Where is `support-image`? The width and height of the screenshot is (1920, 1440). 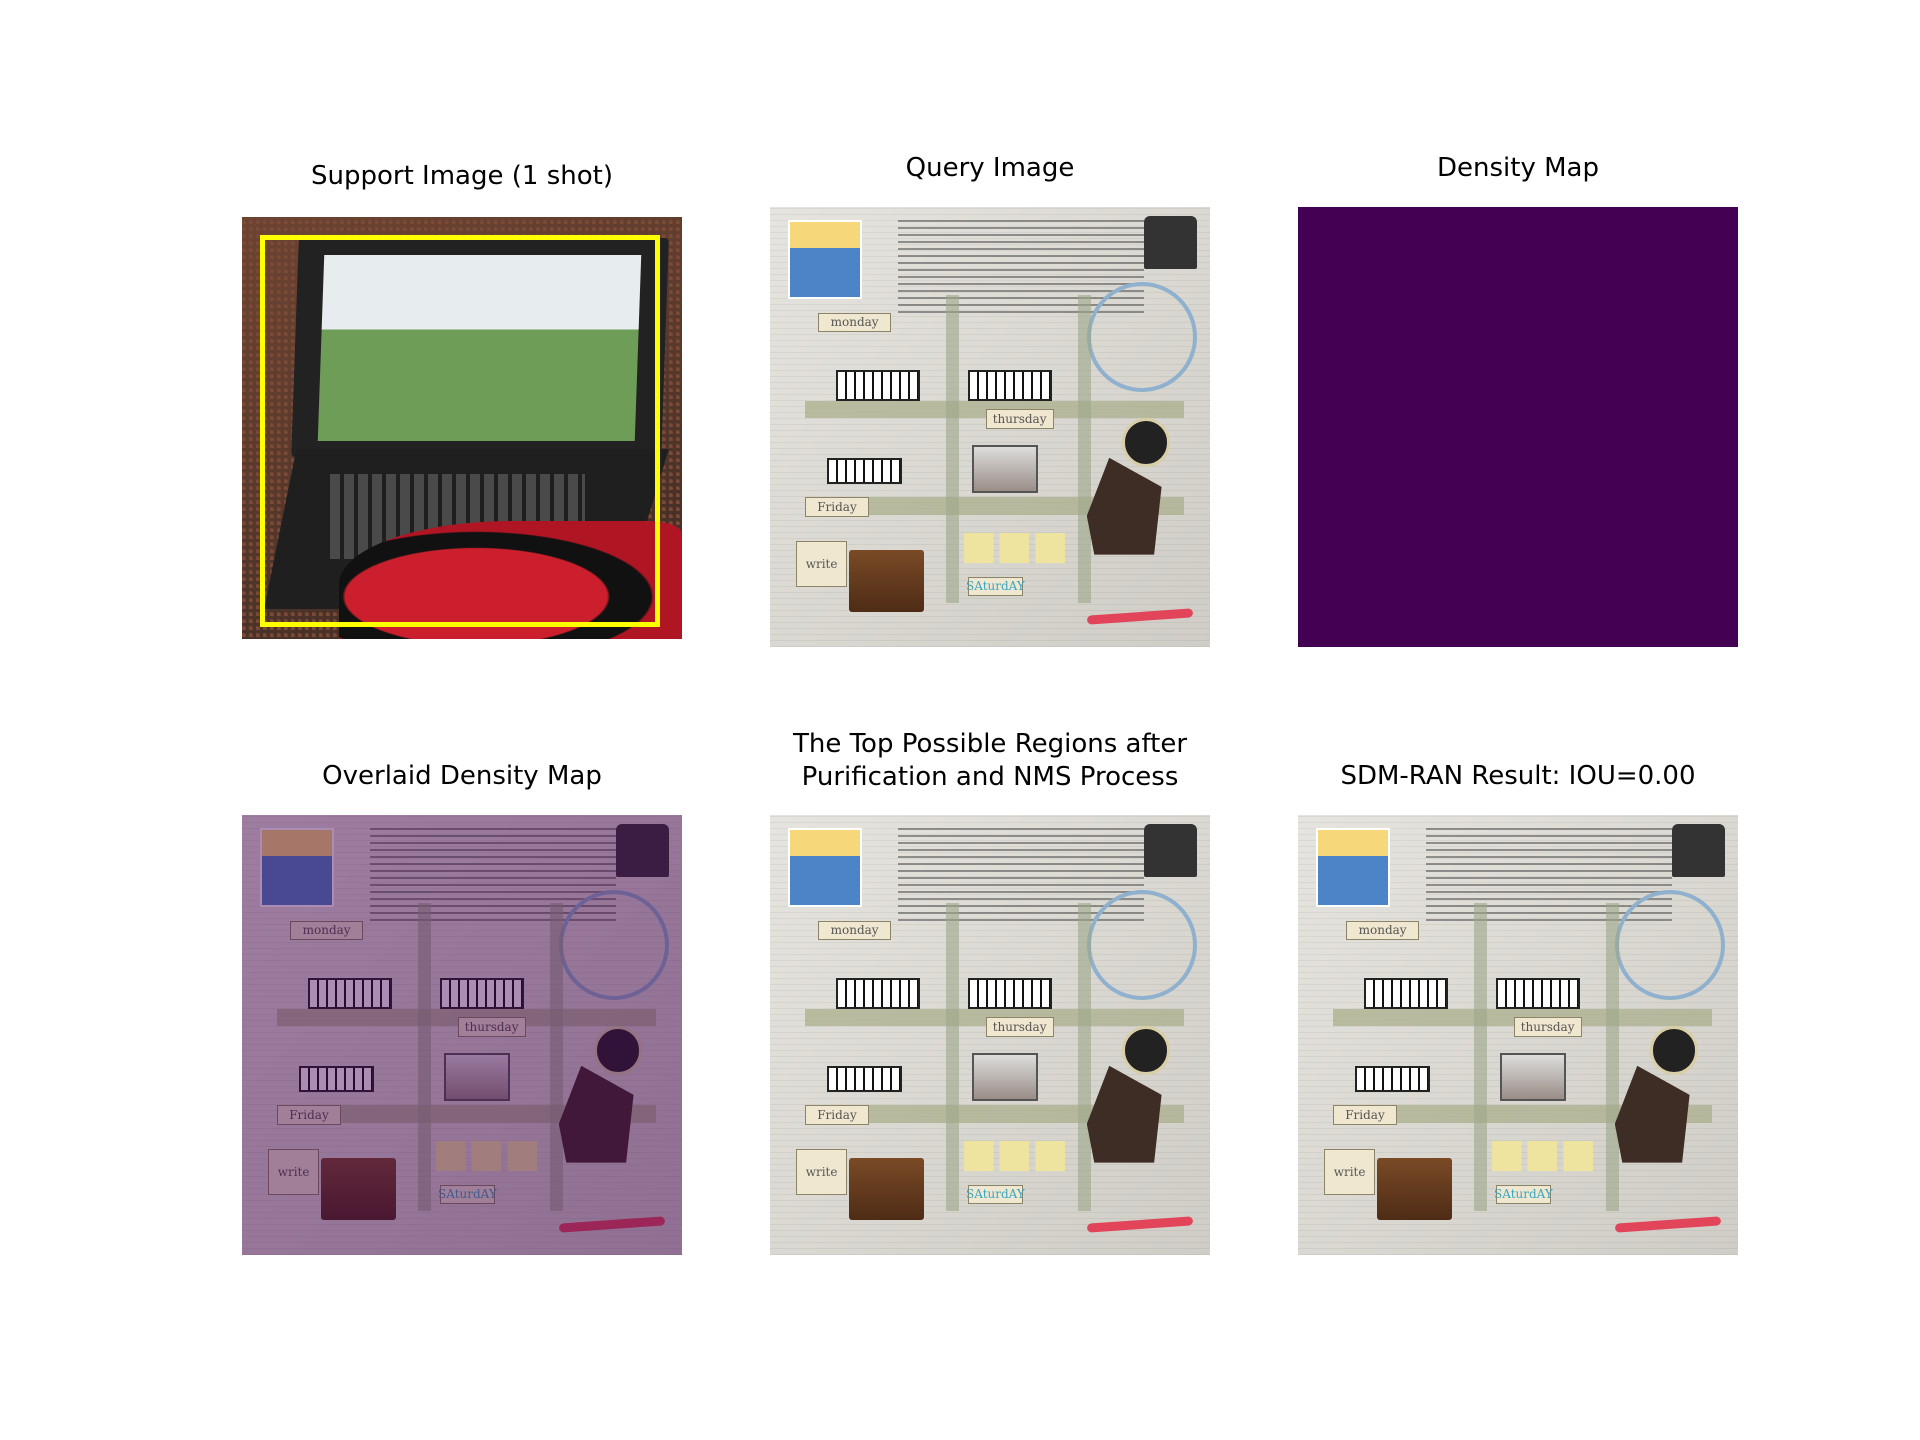
support-image is located at coordinates (462, 428).